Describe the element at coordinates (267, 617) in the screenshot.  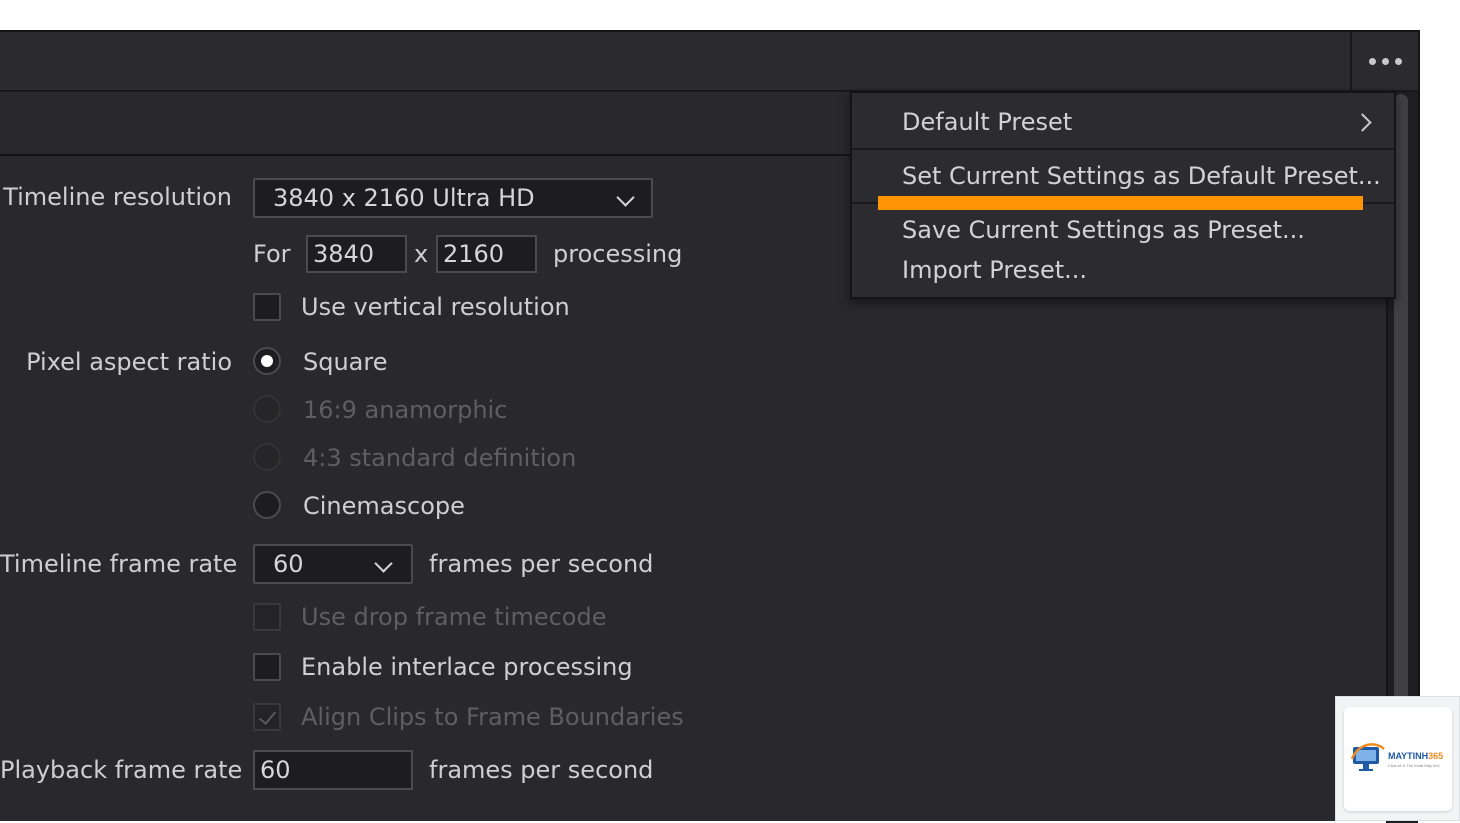
I see `drop-frame-checkbox` at that location.